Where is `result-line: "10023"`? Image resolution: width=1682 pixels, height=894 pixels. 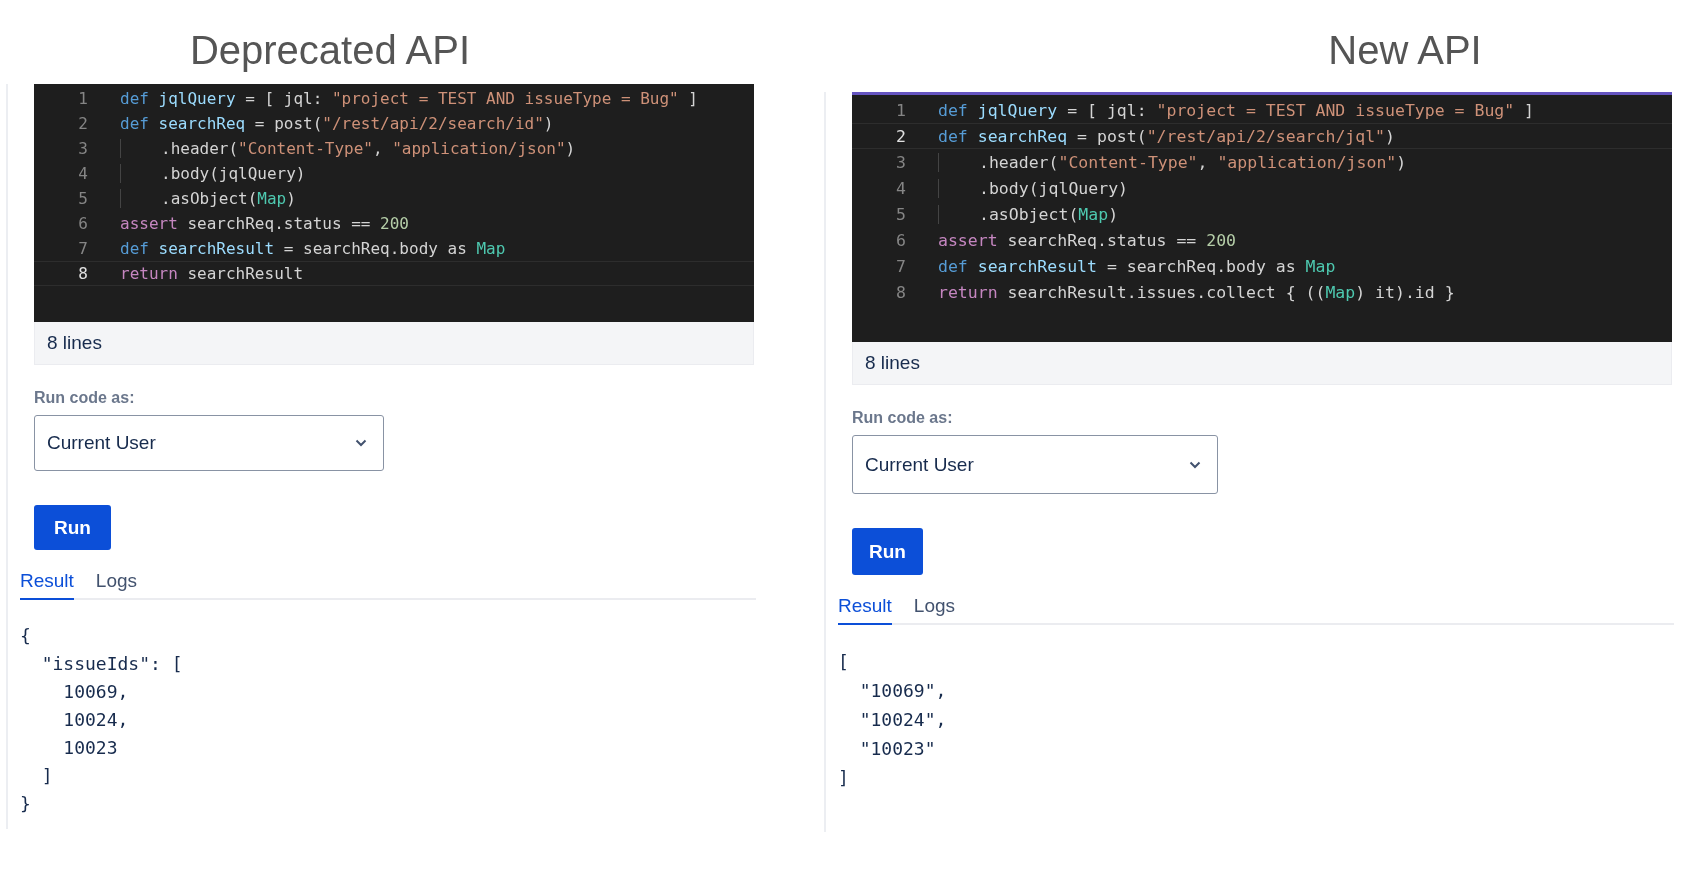
result-line: "10023" is located at coordinates (897, 749).